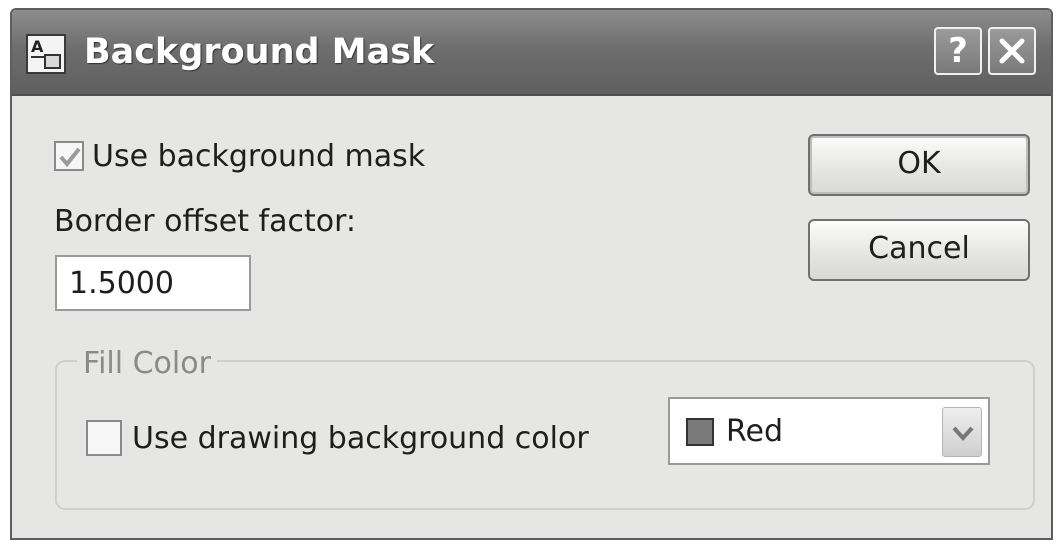 This screenshot has width=1058, height=547. I want to click on use-background-mask-checkbox, so click(69, 156).